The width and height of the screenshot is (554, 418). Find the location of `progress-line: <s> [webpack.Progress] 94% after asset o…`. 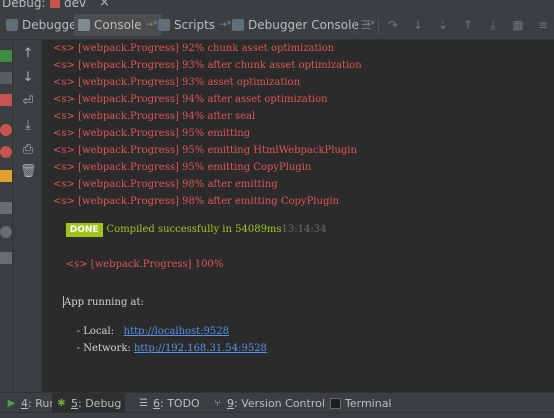

progress-line: <s> [webpack.Progress] 94% after asset o… is located at coordinates (190, 100).